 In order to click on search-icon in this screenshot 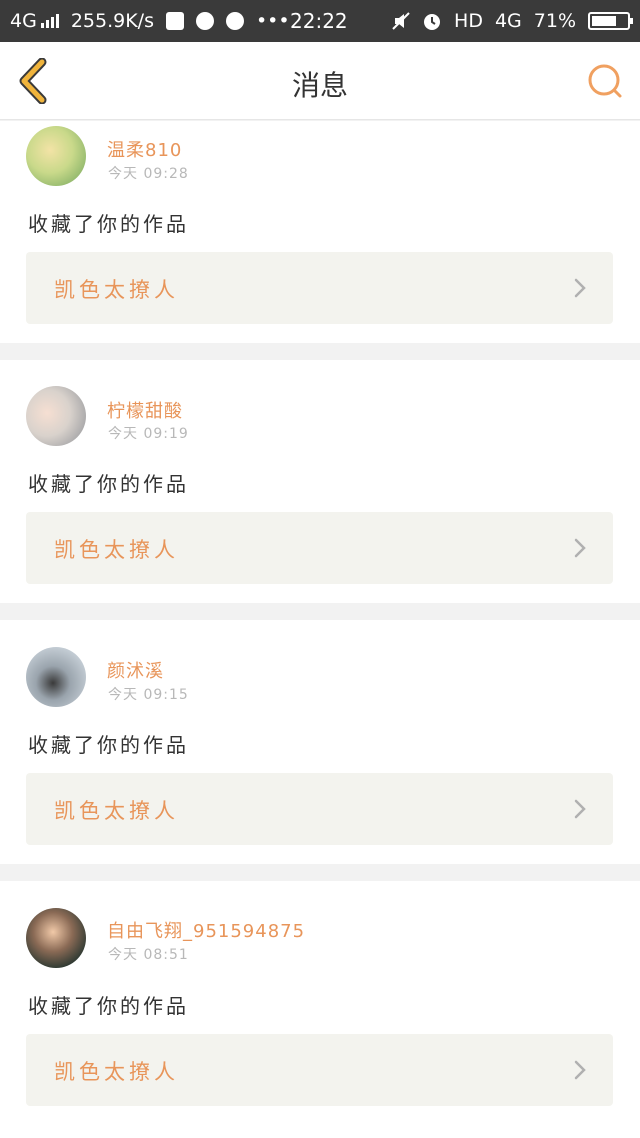, I will do `click(605, 81)`.